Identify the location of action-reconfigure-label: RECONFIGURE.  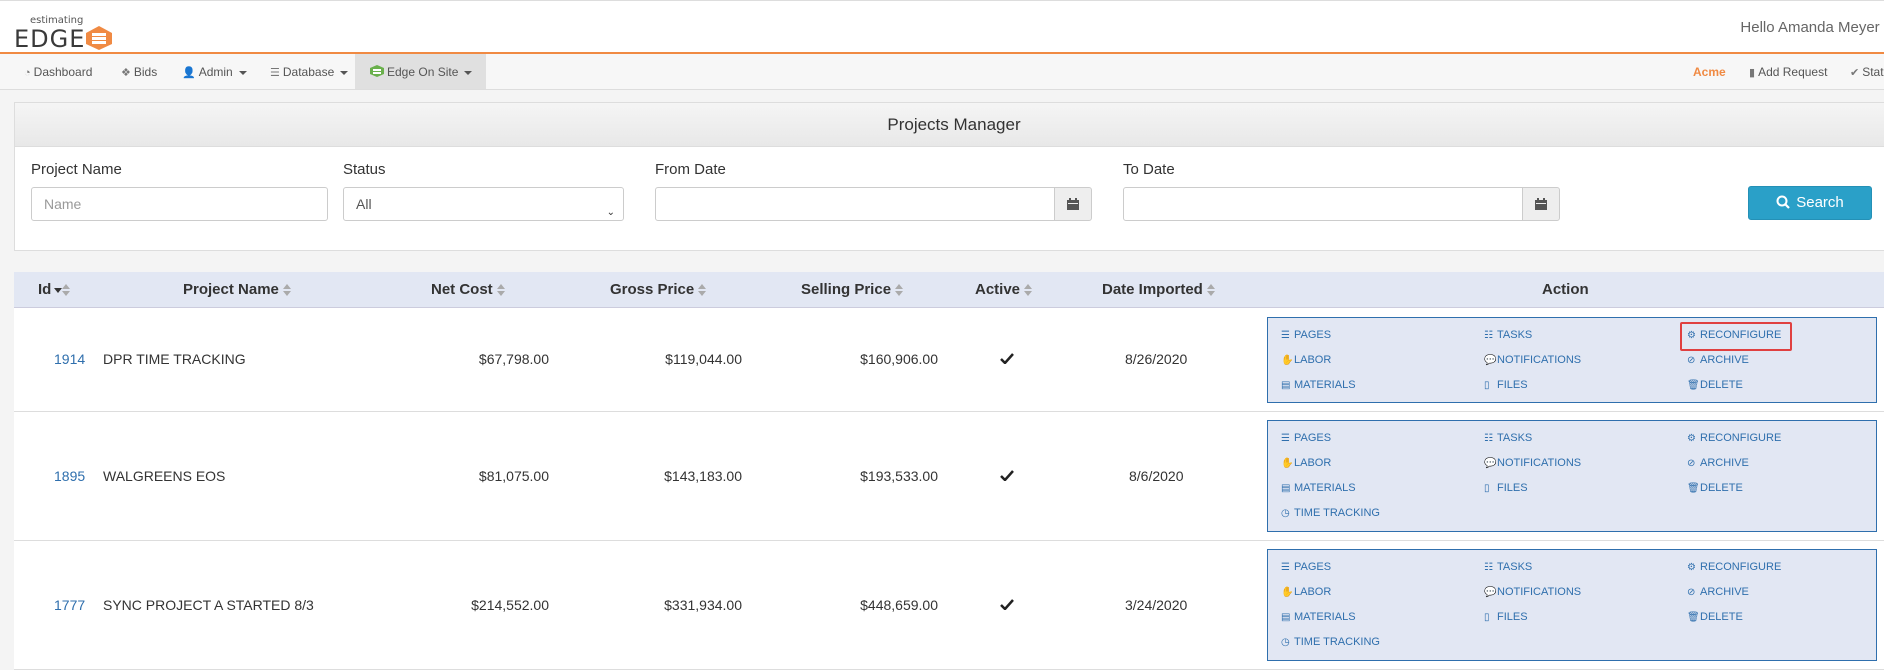
(1741, 567).